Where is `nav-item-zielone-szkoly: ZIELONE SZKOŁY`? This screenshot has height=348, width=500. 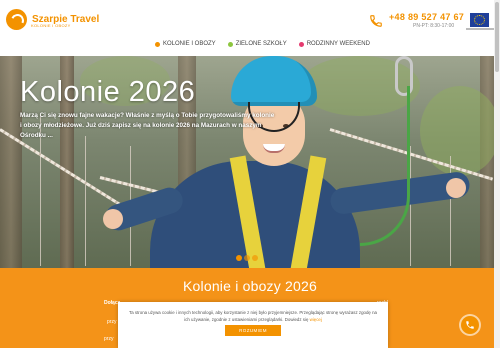
nav-item-zielone-szkoly: ZIELONE SZKOŁY is located at coordinates (257, 44).